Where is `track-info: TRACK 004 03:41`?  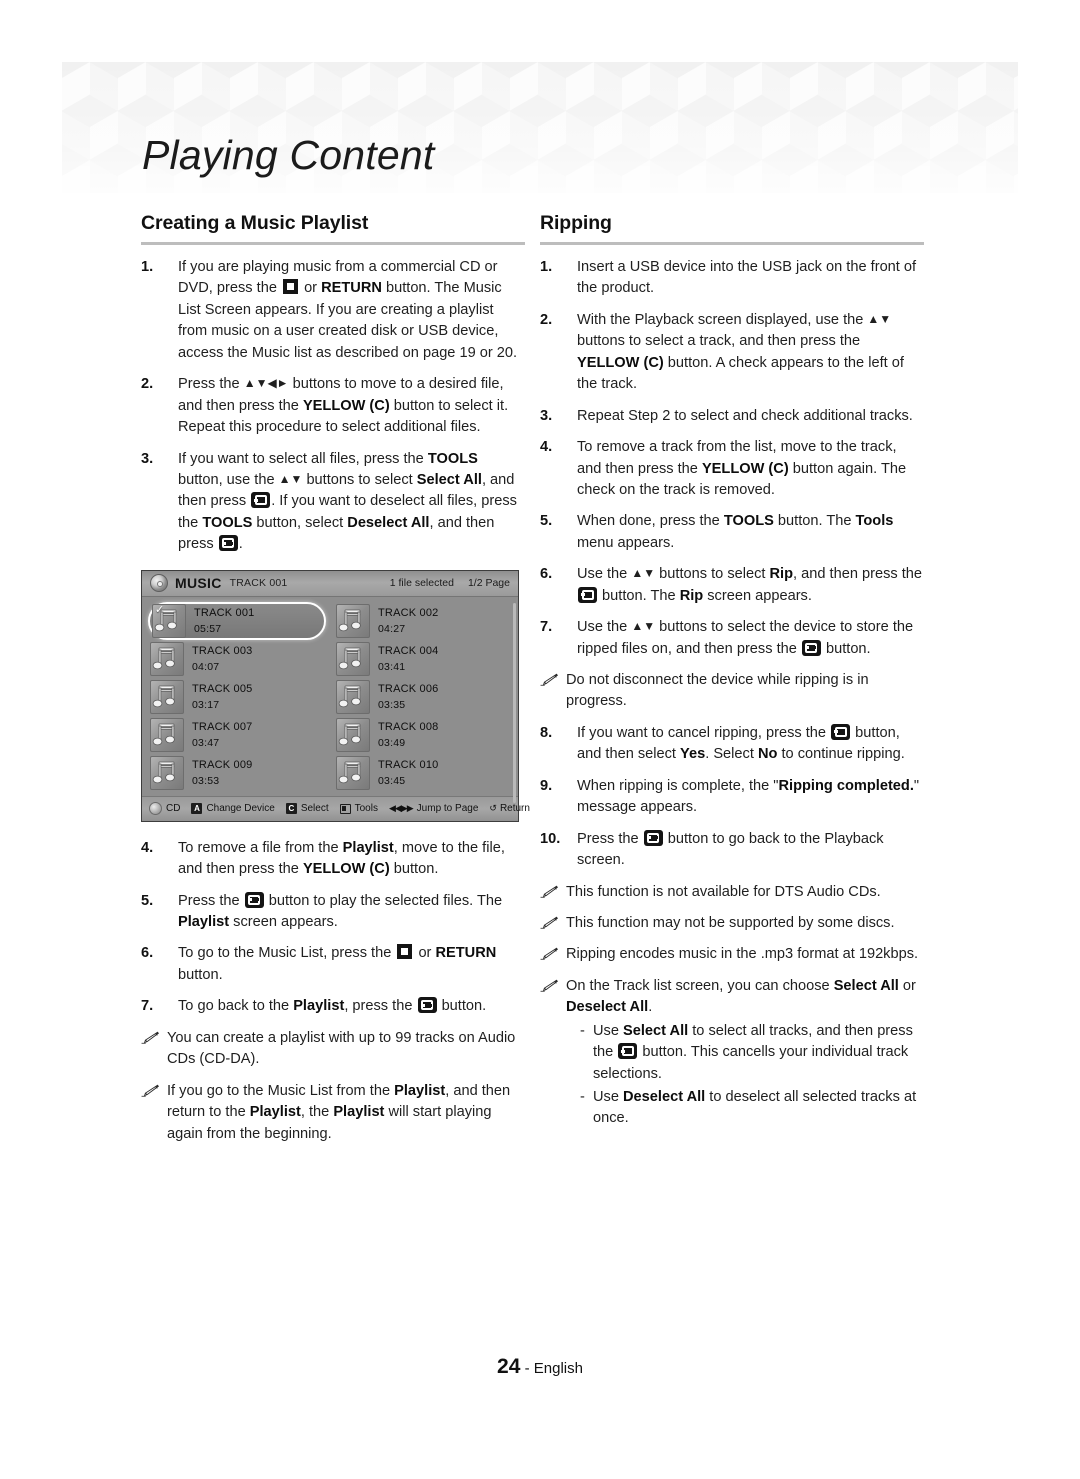 track-info: TRACK 004 03:41 is located at coordinates (404, 659).